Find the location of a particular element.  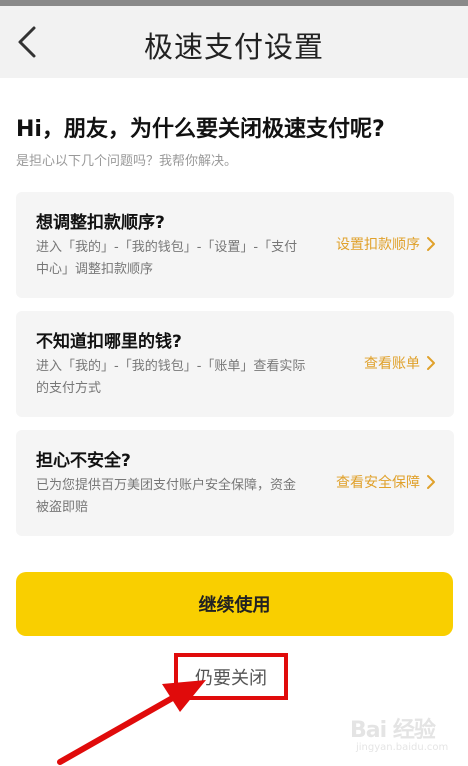

card-description: 进入「我的」-「我的钱包」-「账单」查看实际的支付方式 is located at coordinates (171, 377).